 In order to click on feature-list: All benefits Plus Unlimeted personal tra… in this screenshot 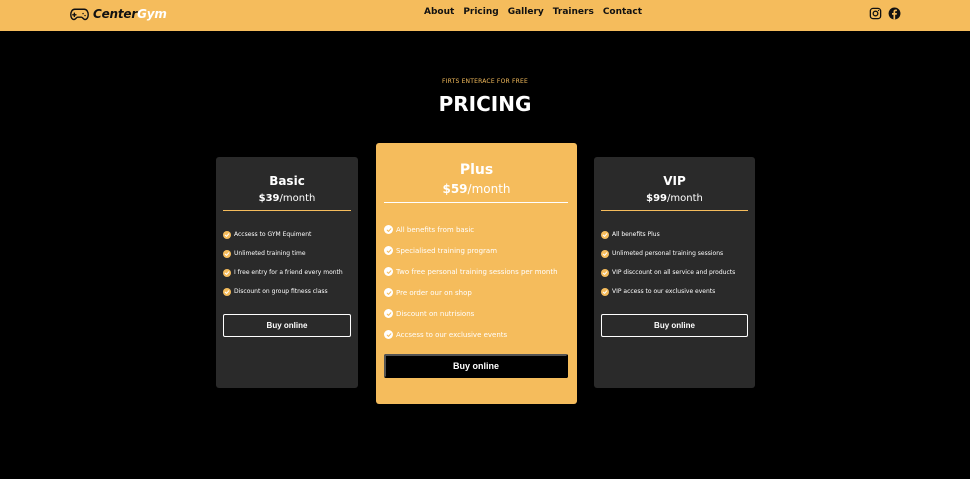, I will do `click(676, 263)`.